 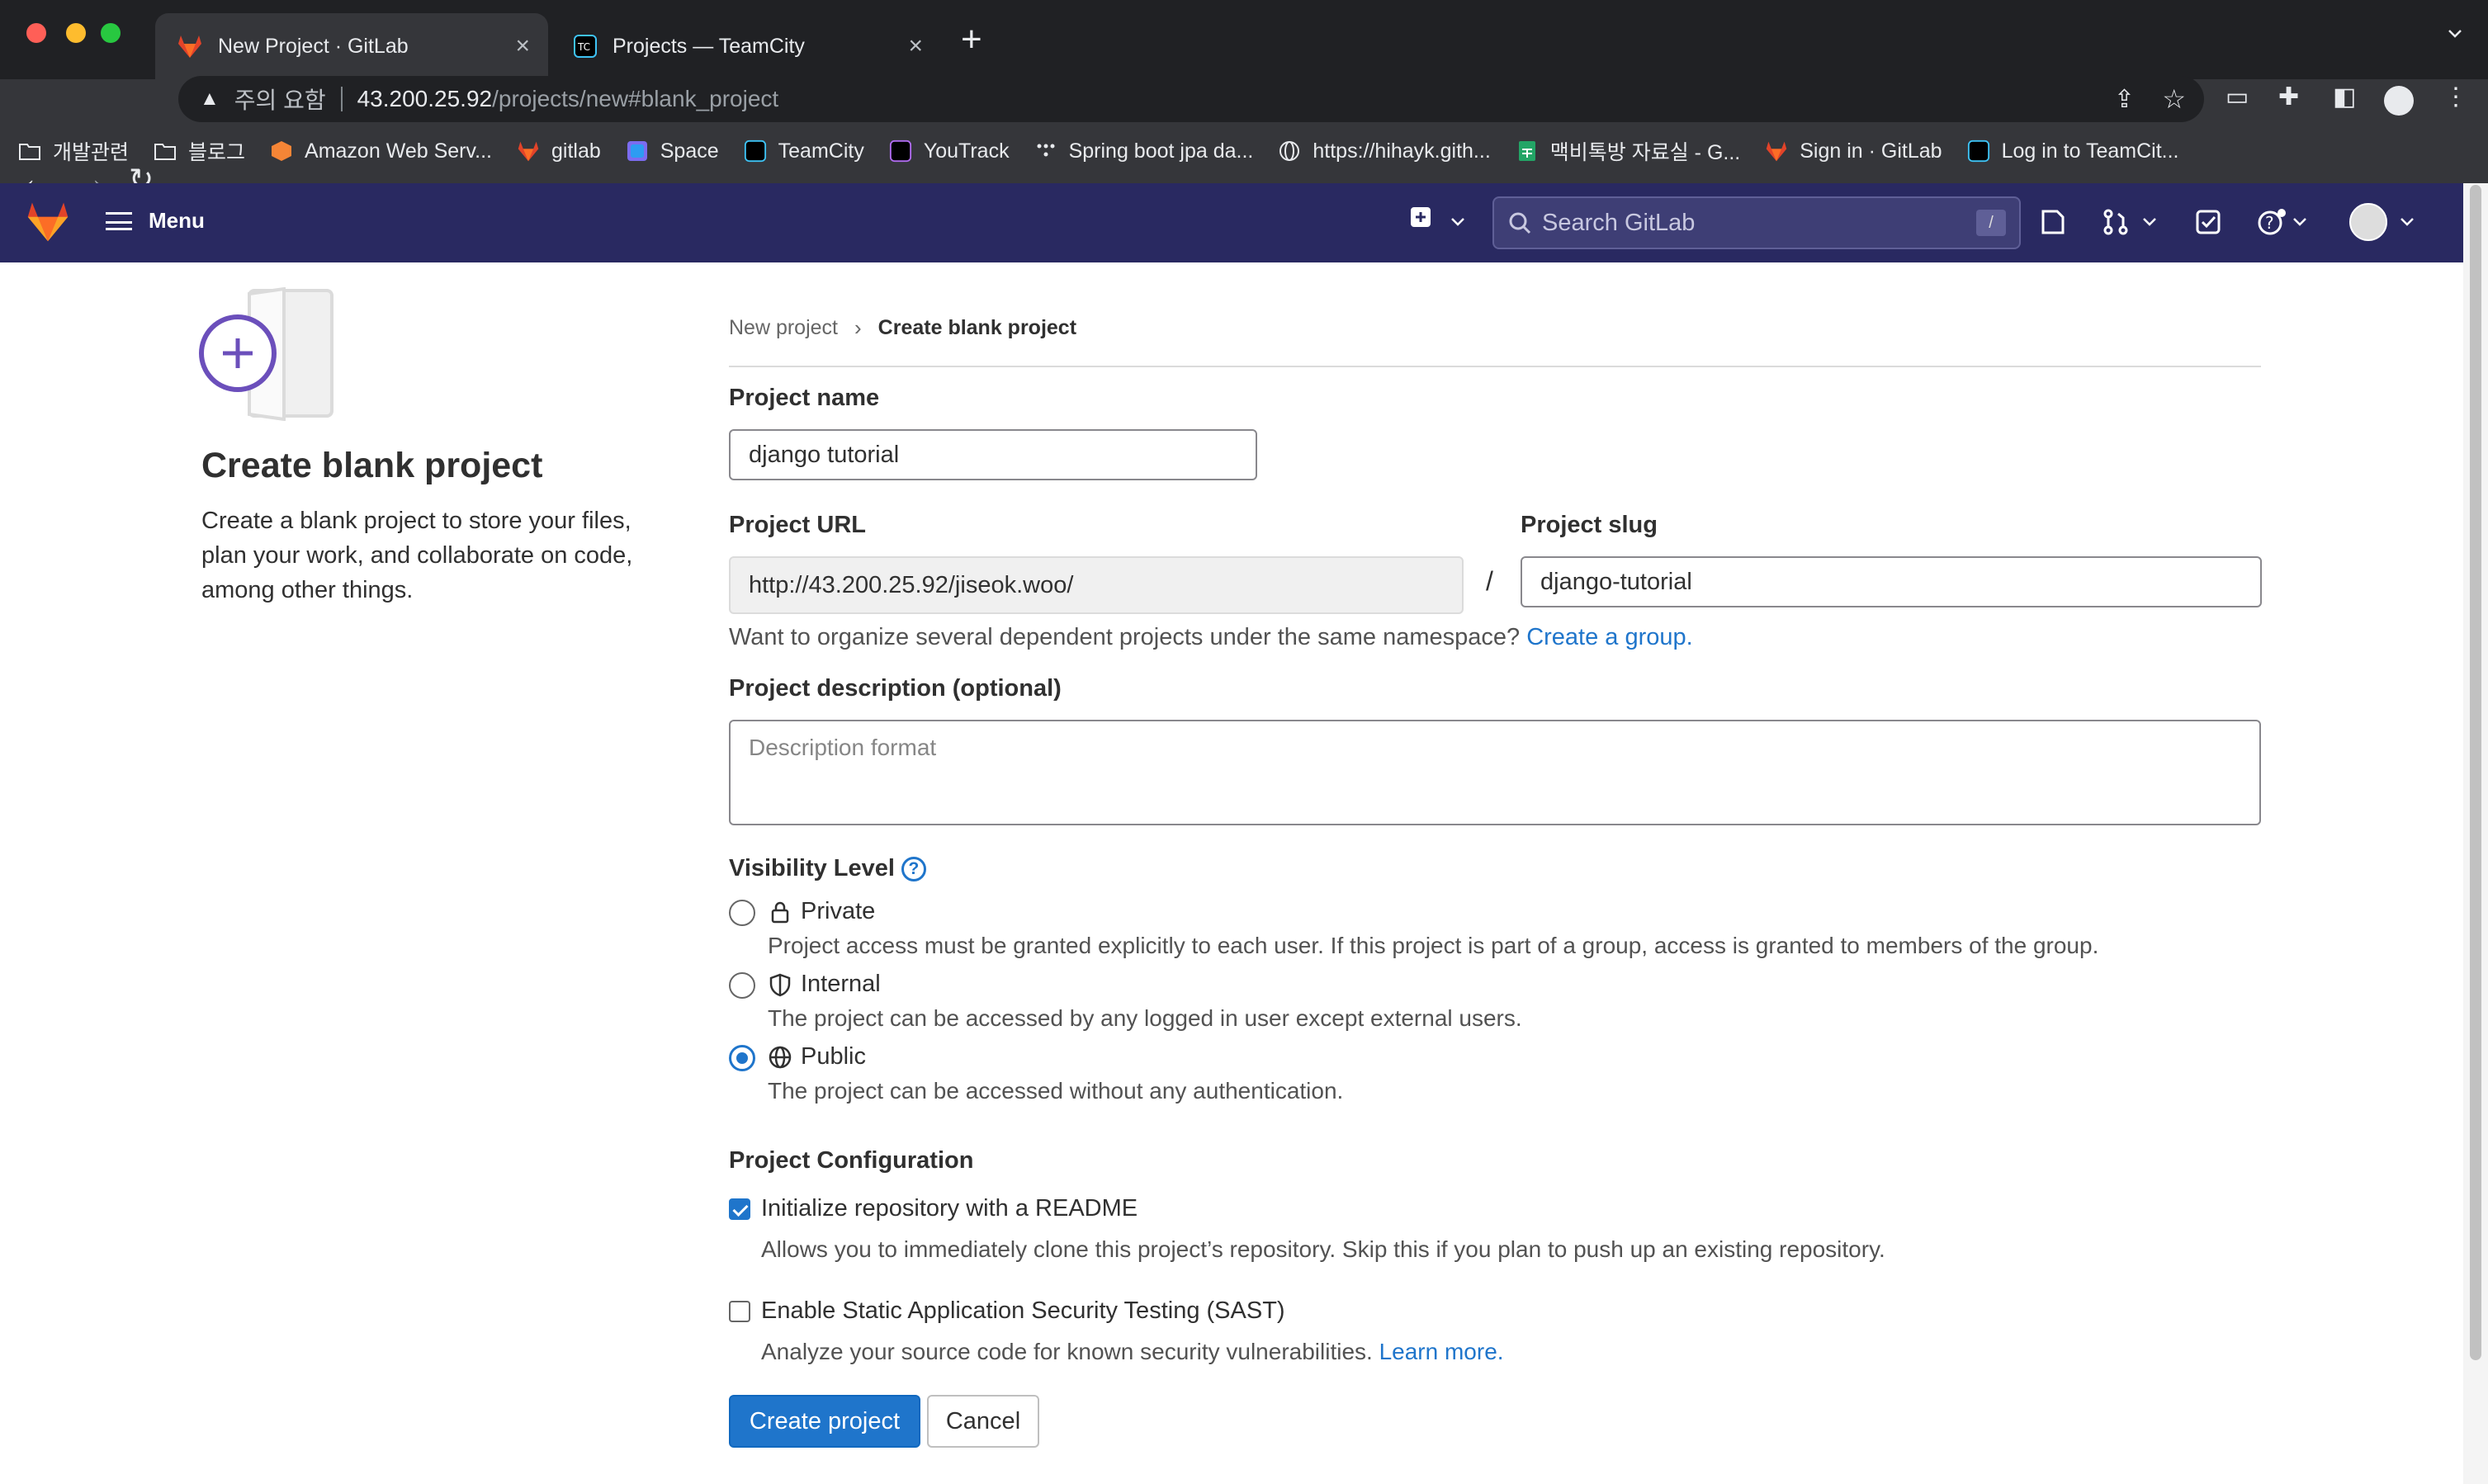 I want to click on visibility-option-label: Private, so click(x=838, y=911).